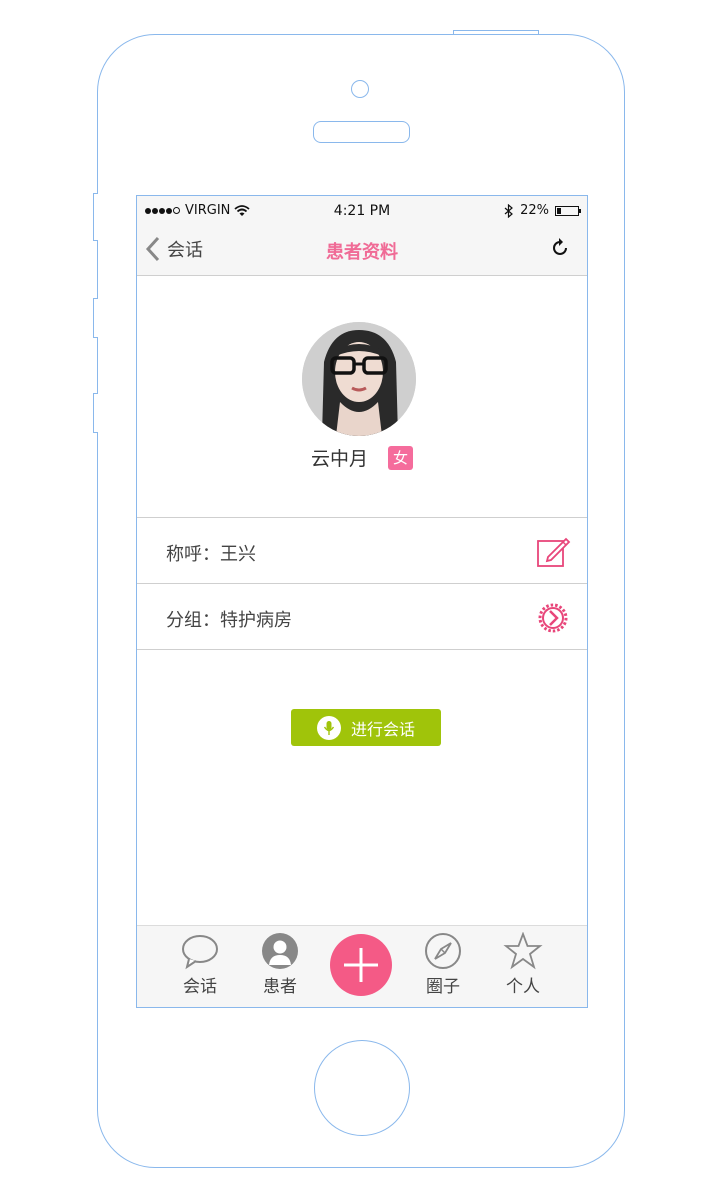 The height and width of the screenshot is (1200, 720). What do you see at coordinates (443, 951) in the screenshot?
I see `compass-icon` at bounding box center [443, 951].